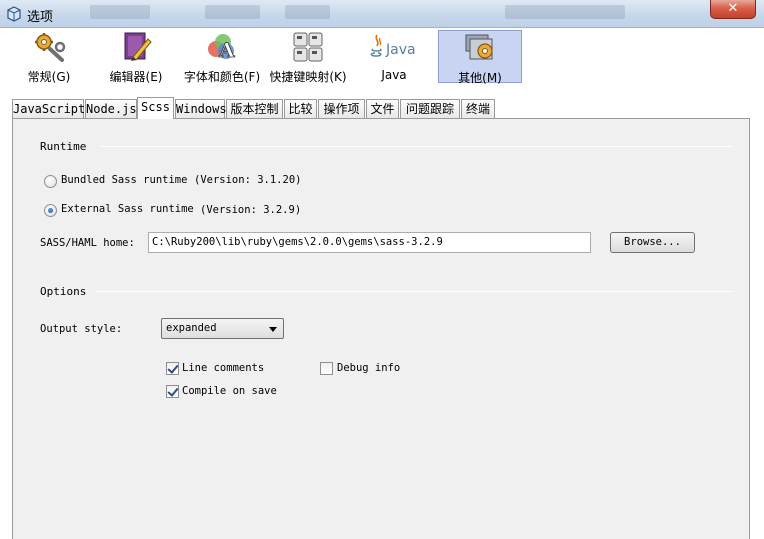 The height and width of the screenshot is (539, 764). I want to click on editor-book-icon, so click(138, 46).